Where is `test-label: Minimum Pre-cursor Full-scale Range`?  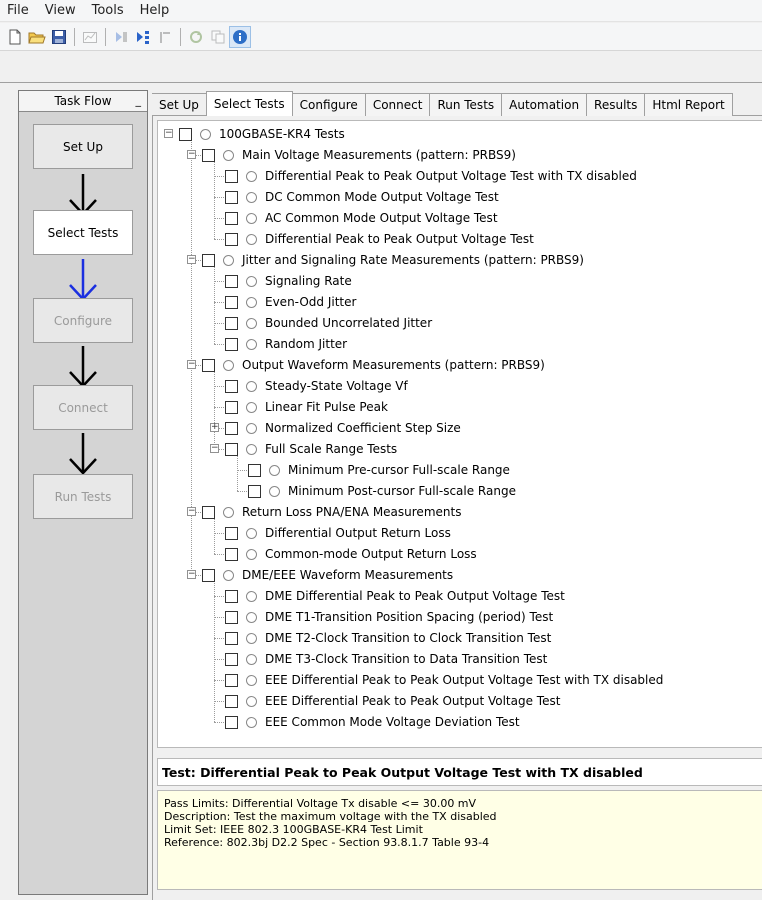
test-label: Minimum Pre-cursor Full-scale Range is located at coordinates (399, 470).